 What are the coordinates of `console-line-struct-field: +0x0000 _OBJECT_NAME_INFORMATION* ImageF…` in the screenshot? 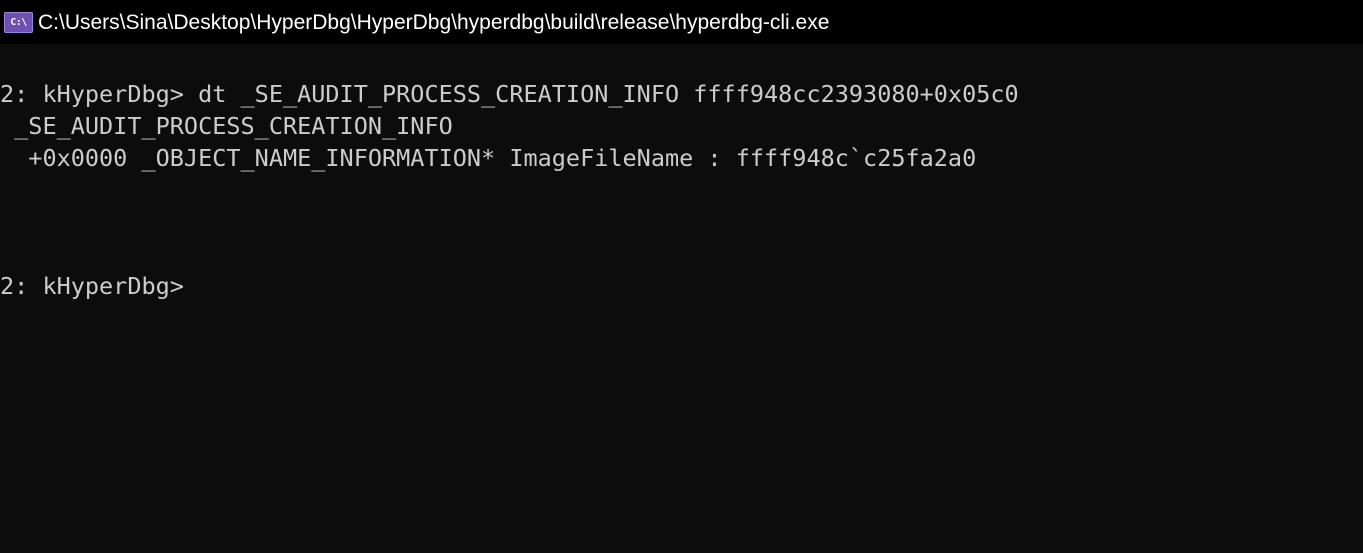 It's located at (488, 158).